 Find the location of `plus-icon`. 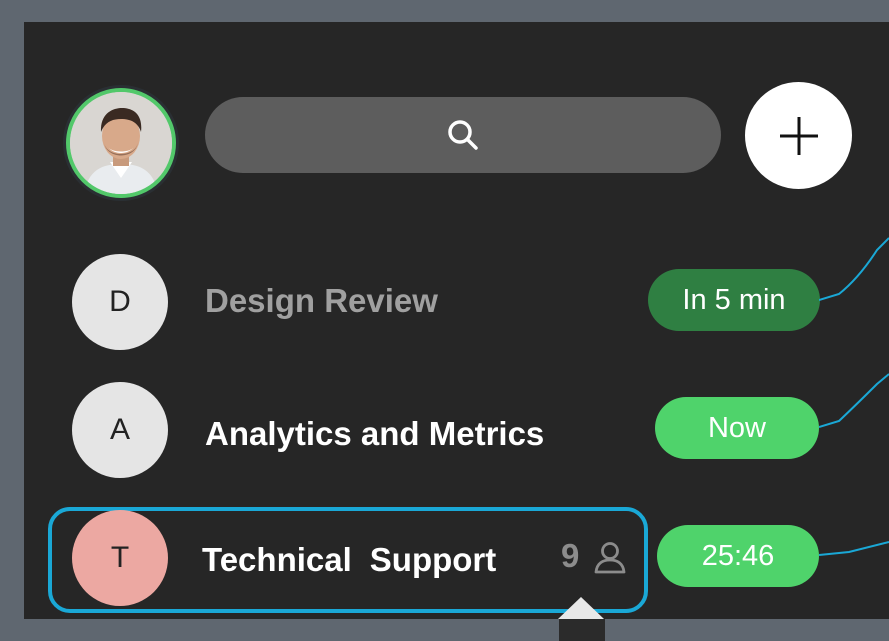

plus-icon is located at coordinates (798, 135).